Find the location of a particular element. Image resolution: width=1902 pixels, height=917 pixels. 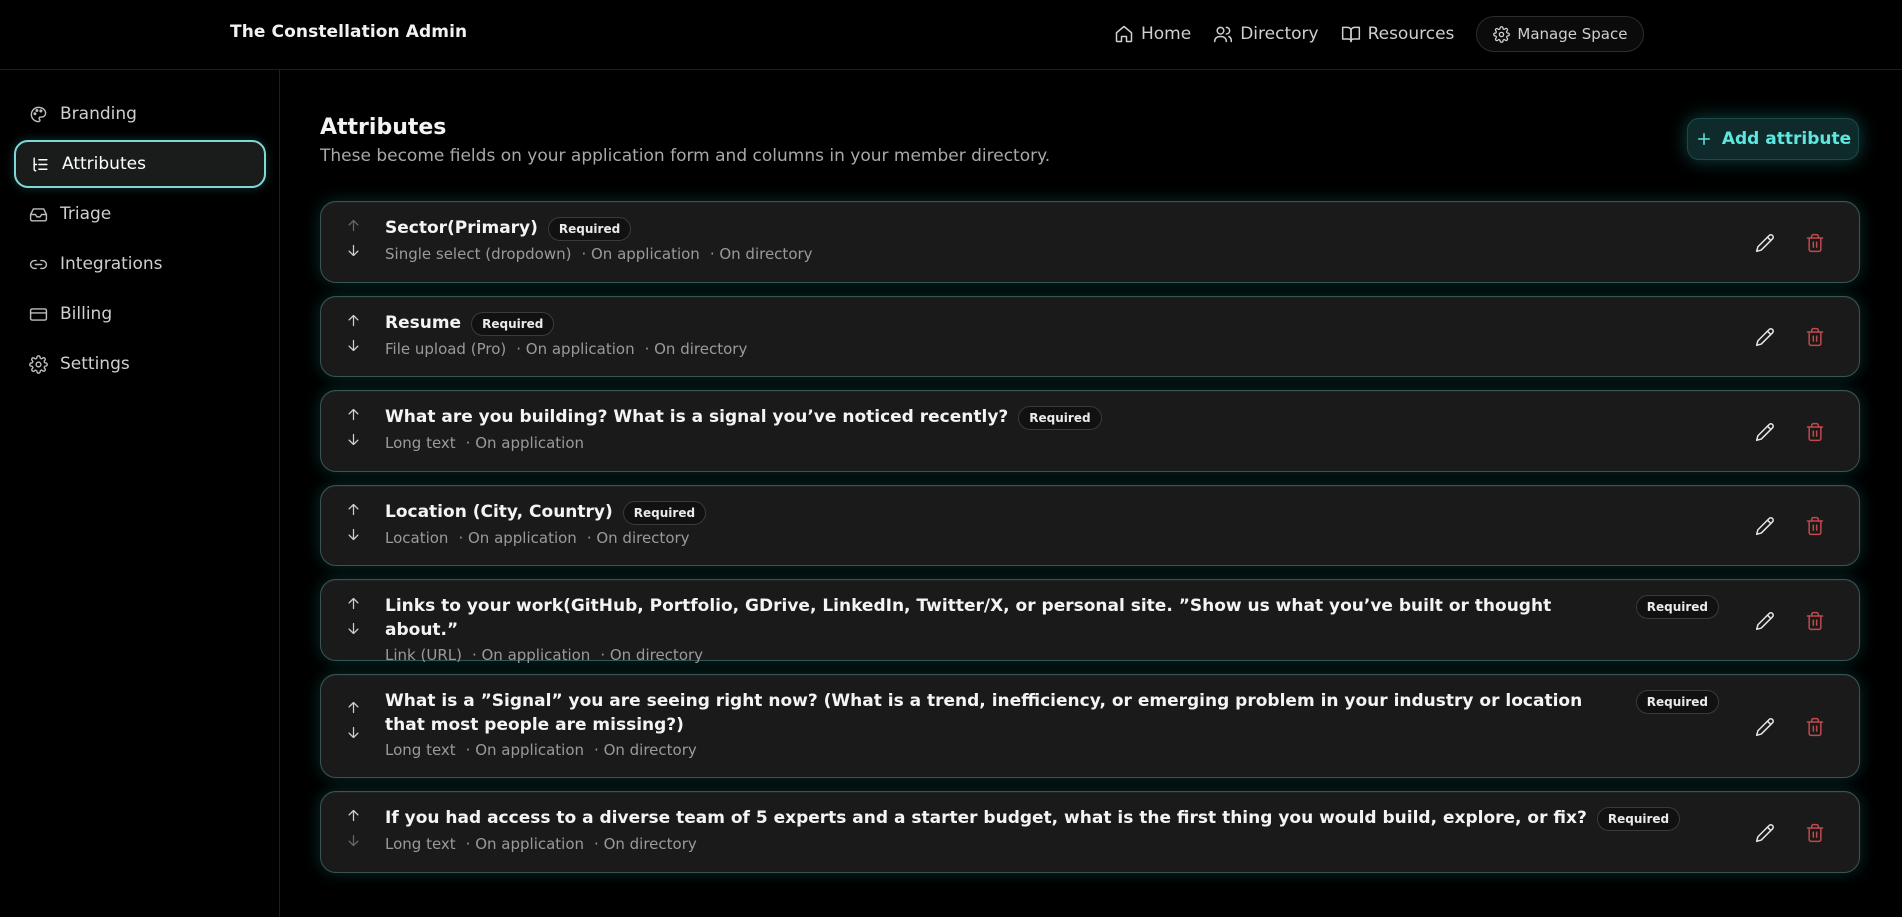

manage-space-button: Manage Space is located at coordinates (1560, 34).